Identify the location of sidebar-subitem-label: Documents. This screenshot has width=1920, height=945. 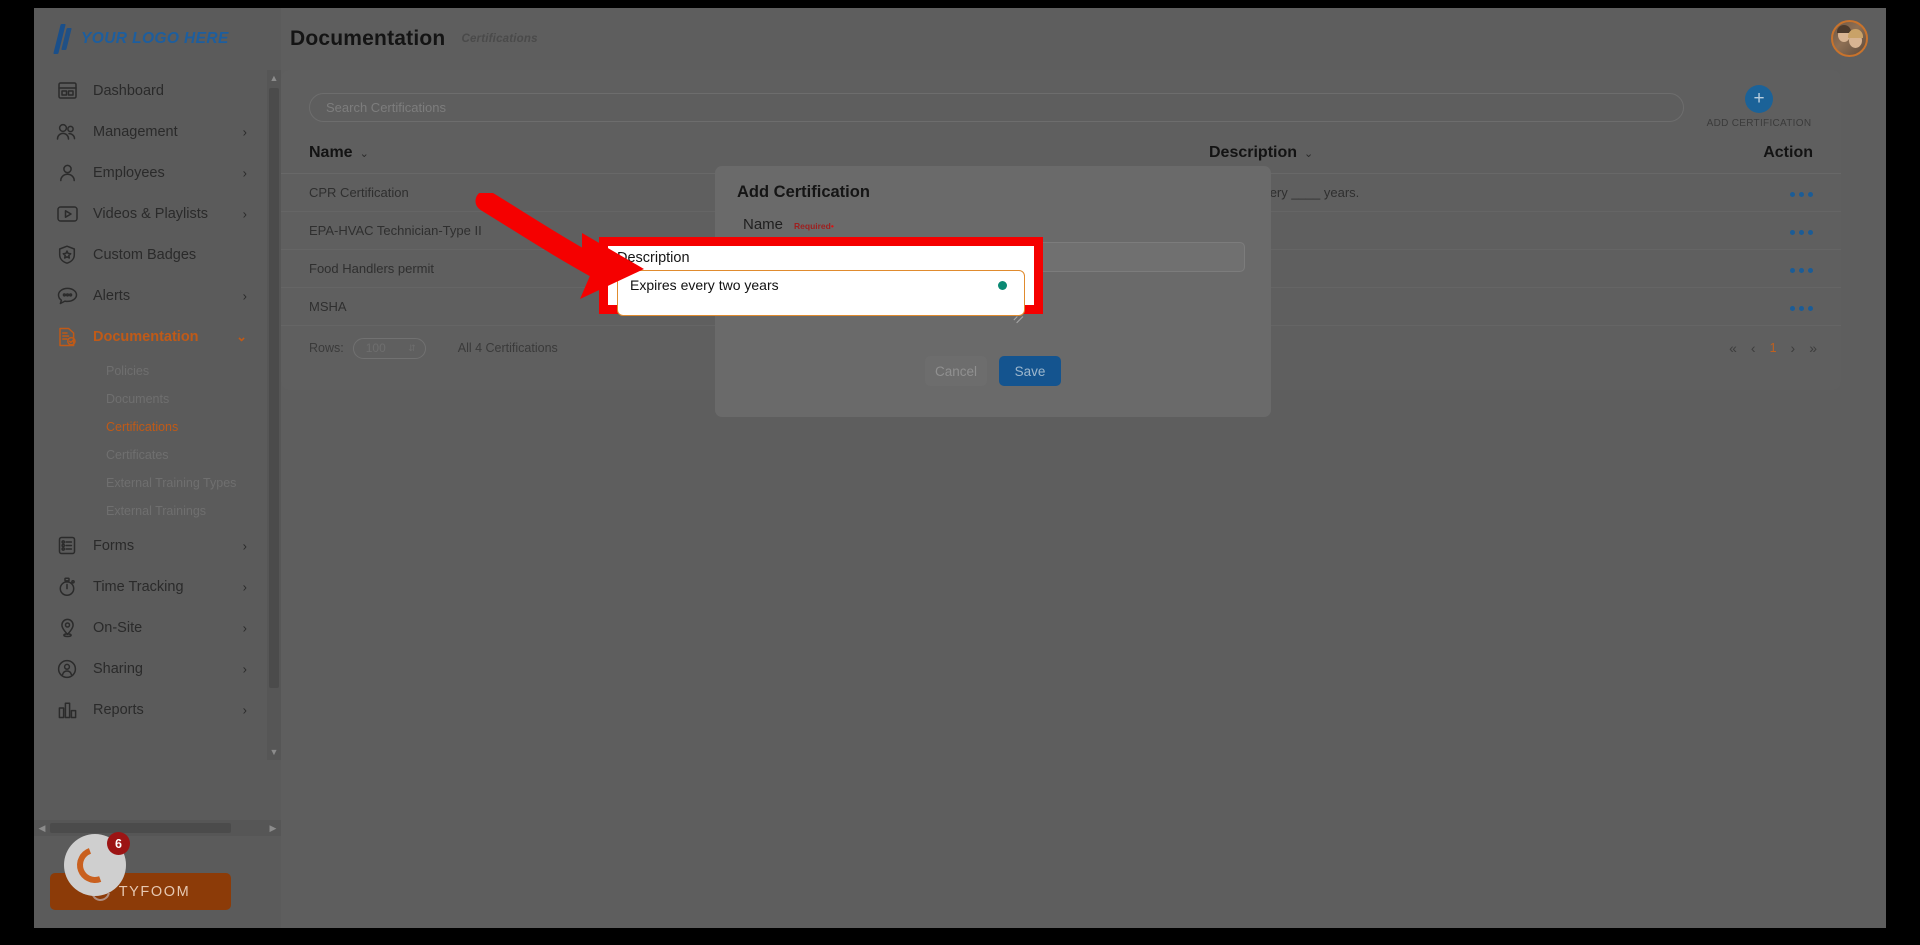
(138, 399).